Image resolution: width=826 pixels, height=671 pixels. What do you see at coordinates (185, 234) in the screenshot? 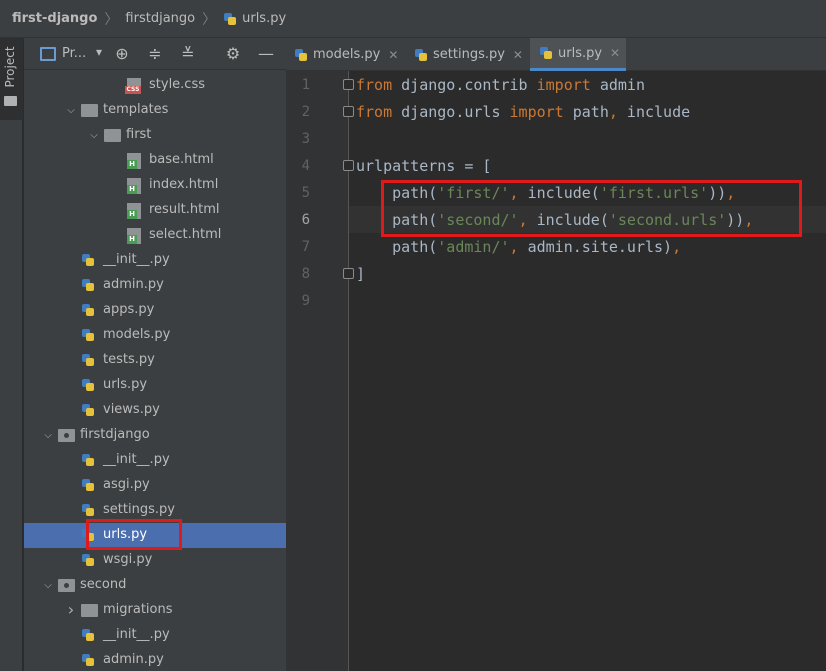
I see `tree-item-label: select.html` at bounding box center [185, 234].